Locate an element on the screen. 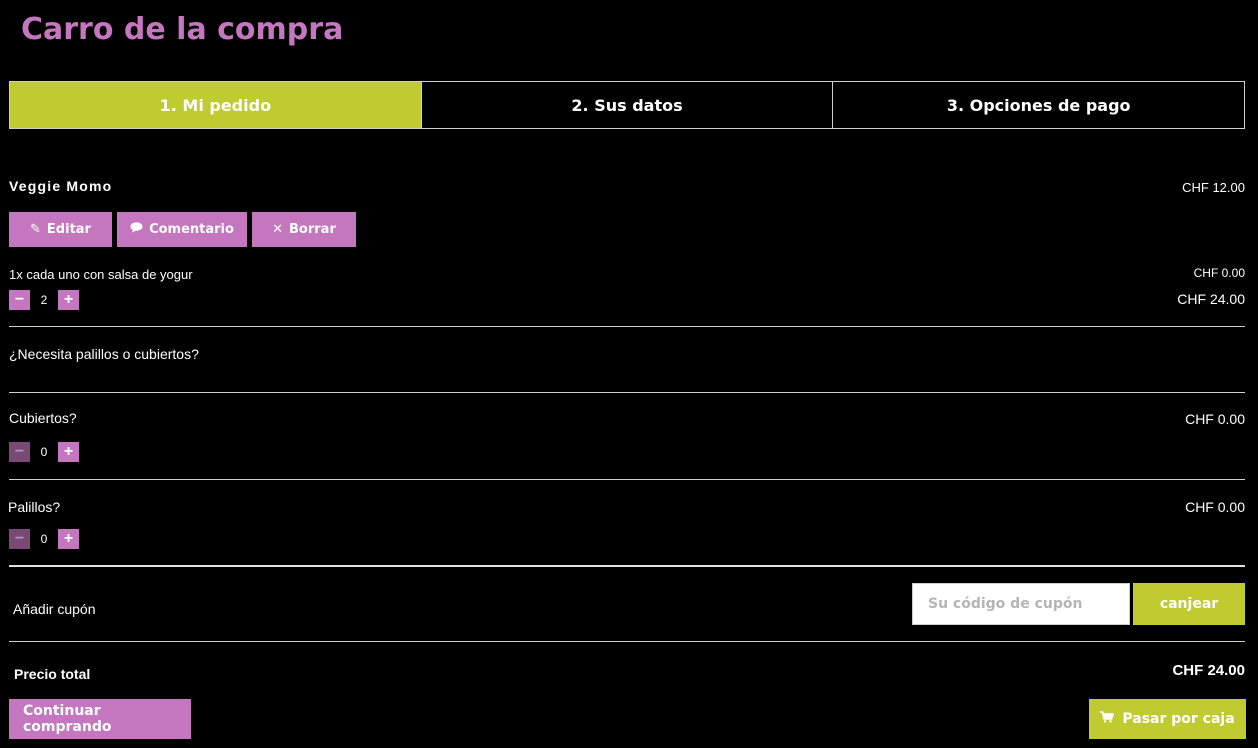 The image size is (1258, 748). decrease-cutlery-button: − is located at coordinates (19, 452).